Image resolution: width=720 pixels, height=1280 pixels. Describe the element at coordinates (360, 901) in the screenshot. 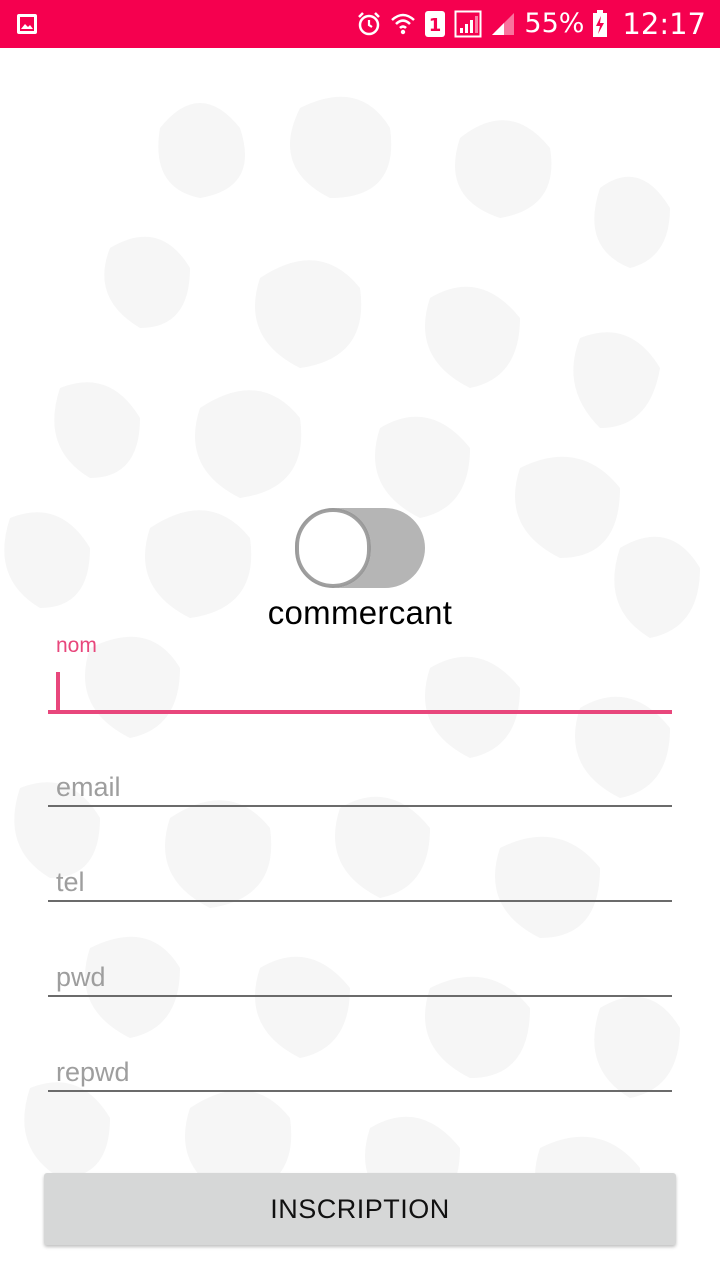

I see `tel-underline` at that location.